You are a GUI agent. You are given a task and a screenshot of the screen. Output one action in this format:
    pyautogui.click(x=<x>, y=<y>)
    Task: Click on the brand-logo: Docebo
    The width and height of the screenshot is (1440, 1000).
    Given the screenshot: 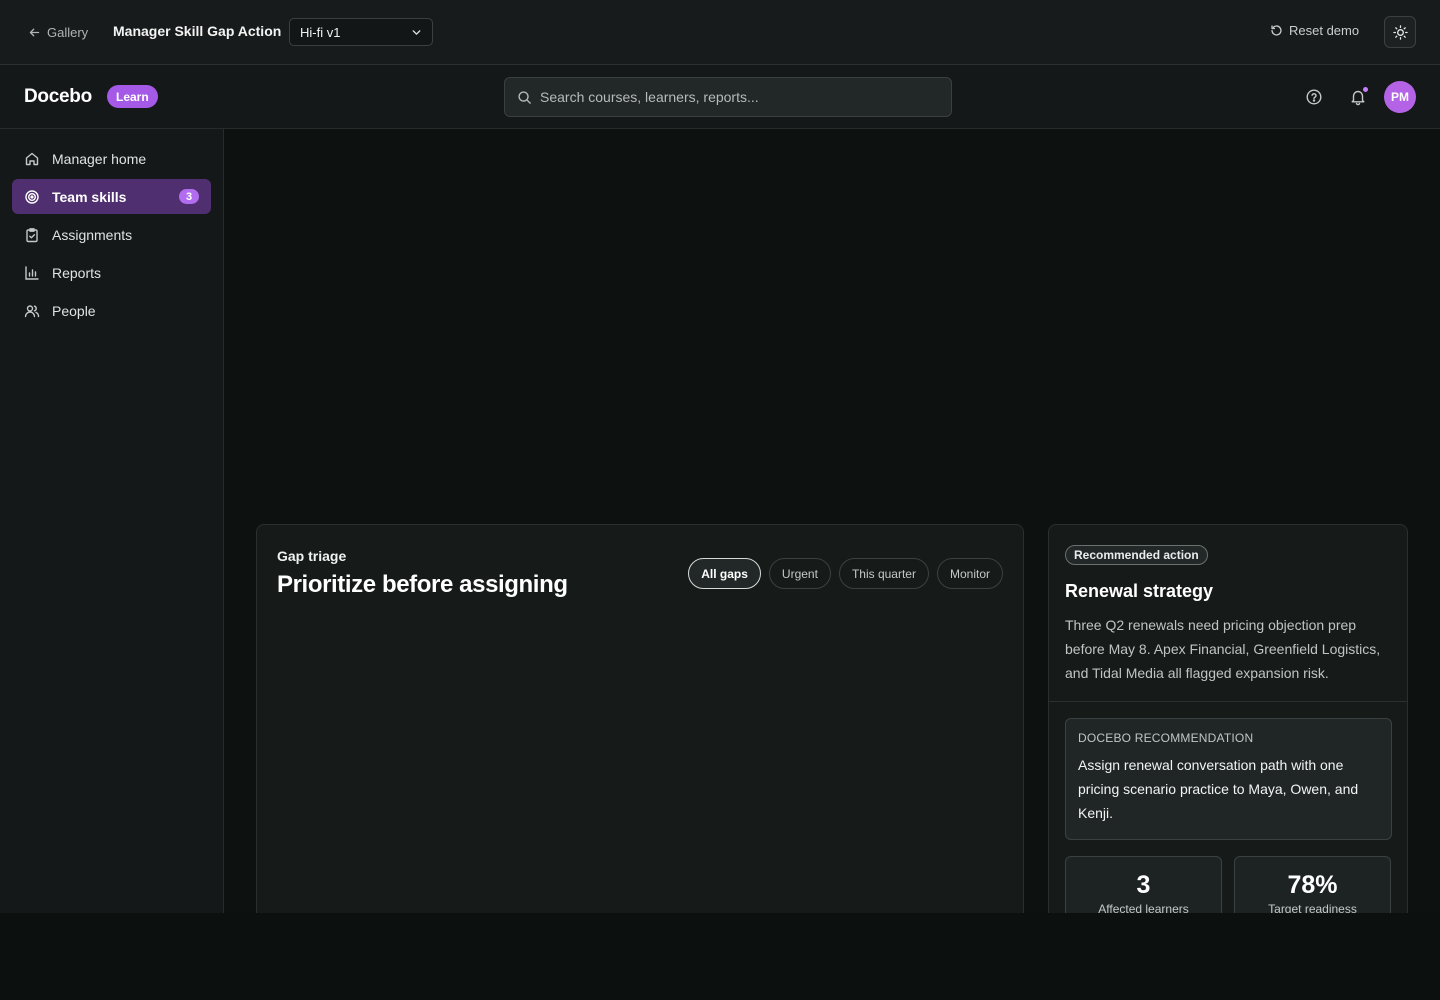 What is the action you would take?
    pyautogui.click(x=58, y=97)
    